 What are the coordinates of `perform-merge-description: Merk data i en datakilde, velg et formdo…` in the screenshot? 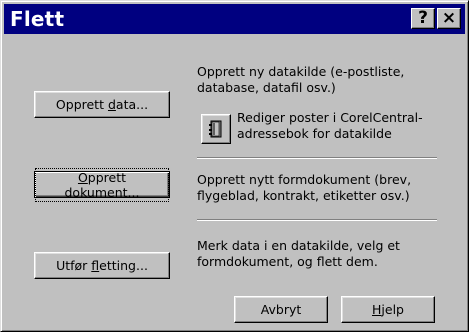 It's located at (298, 253).